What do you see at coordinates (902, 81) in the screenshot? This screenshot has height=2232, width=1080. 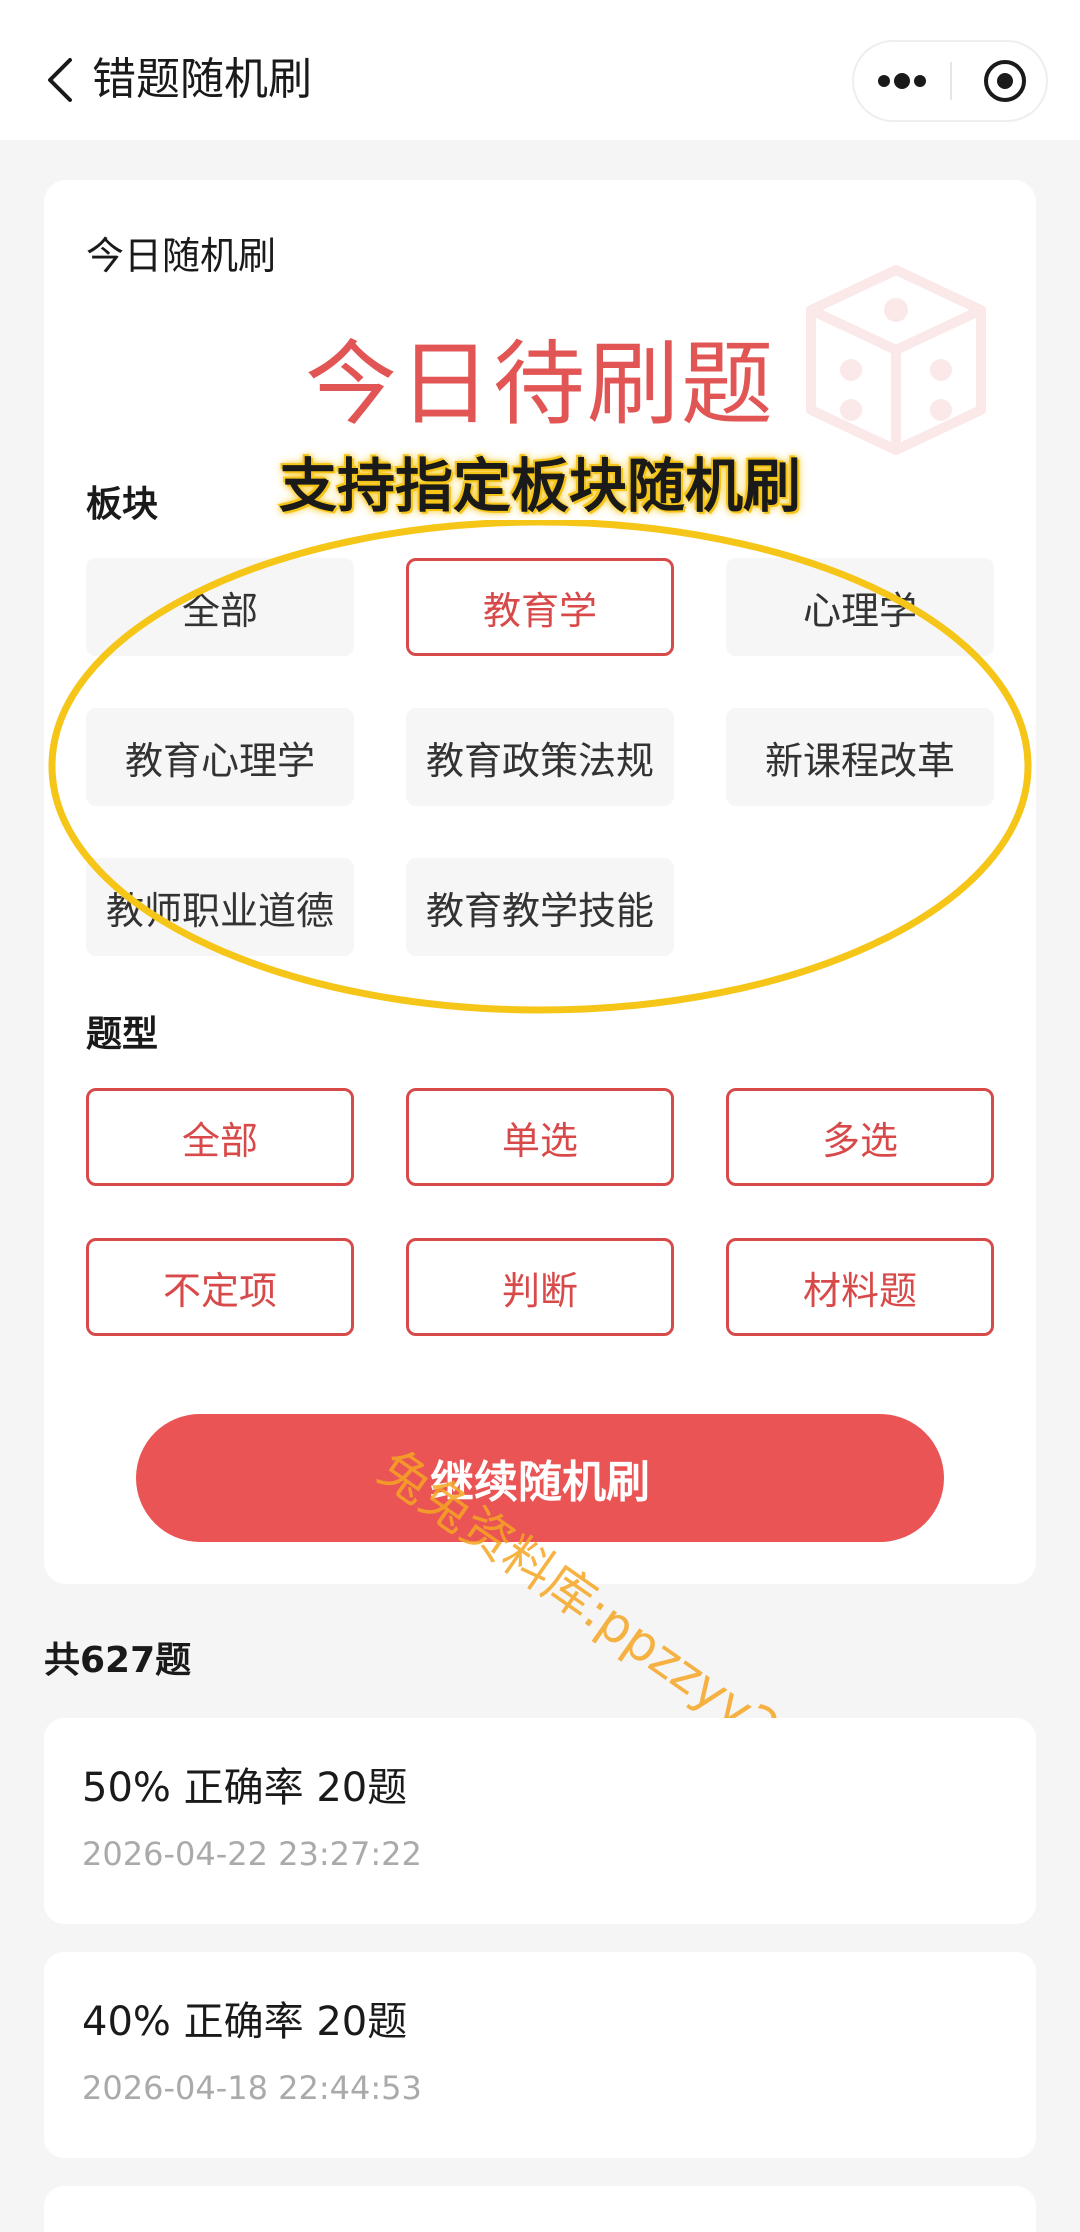 I see `more-dots-icon` at bounding box center [902, 81].